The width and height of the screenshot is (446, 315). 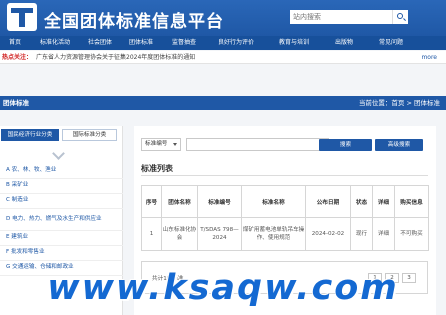 What do you see at coordinates (383, 201) in the screenshot?
I see `column-header: 详细` at bounding box center [383, 201].